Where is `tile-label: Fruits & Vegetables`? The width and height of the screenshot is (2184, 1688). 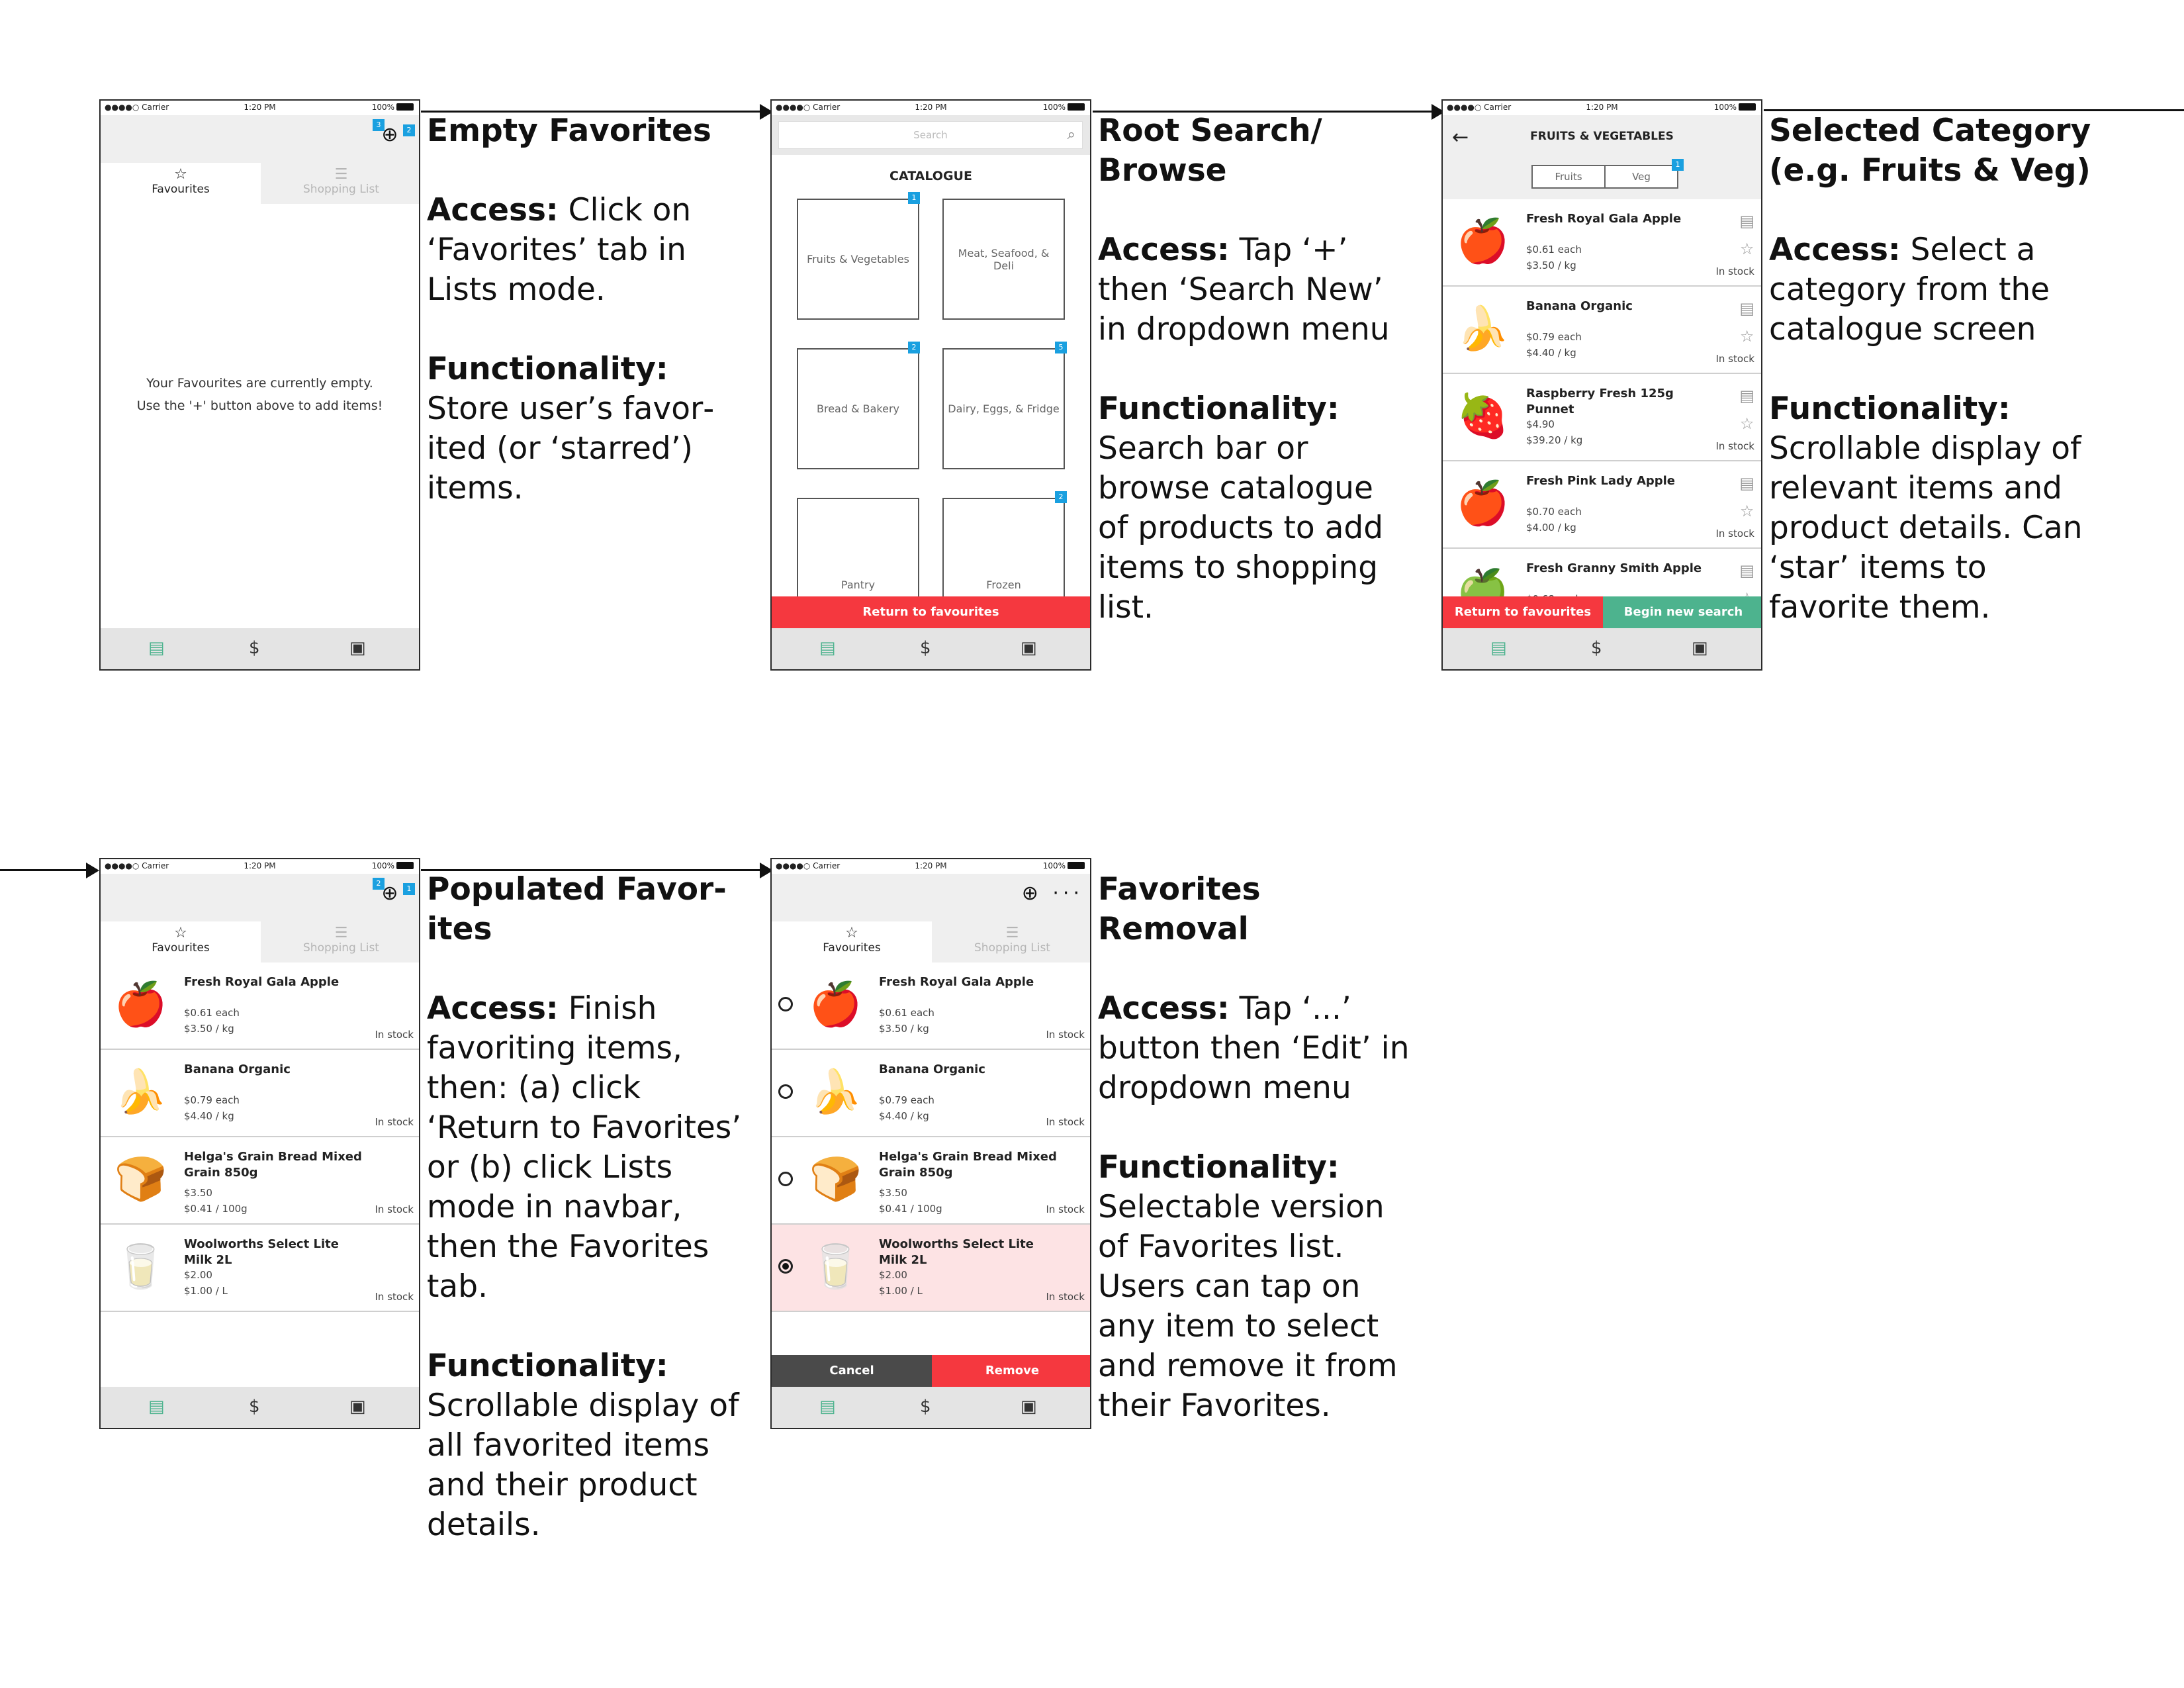 tile-label: Fruits & Vegetables is located at coordinates (858, 259).